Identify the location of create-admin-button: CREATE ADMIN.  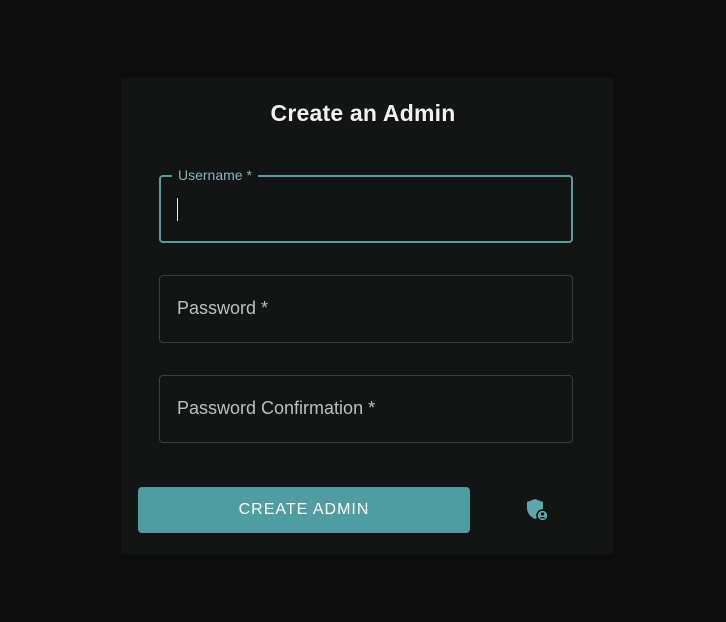
(304, 510).